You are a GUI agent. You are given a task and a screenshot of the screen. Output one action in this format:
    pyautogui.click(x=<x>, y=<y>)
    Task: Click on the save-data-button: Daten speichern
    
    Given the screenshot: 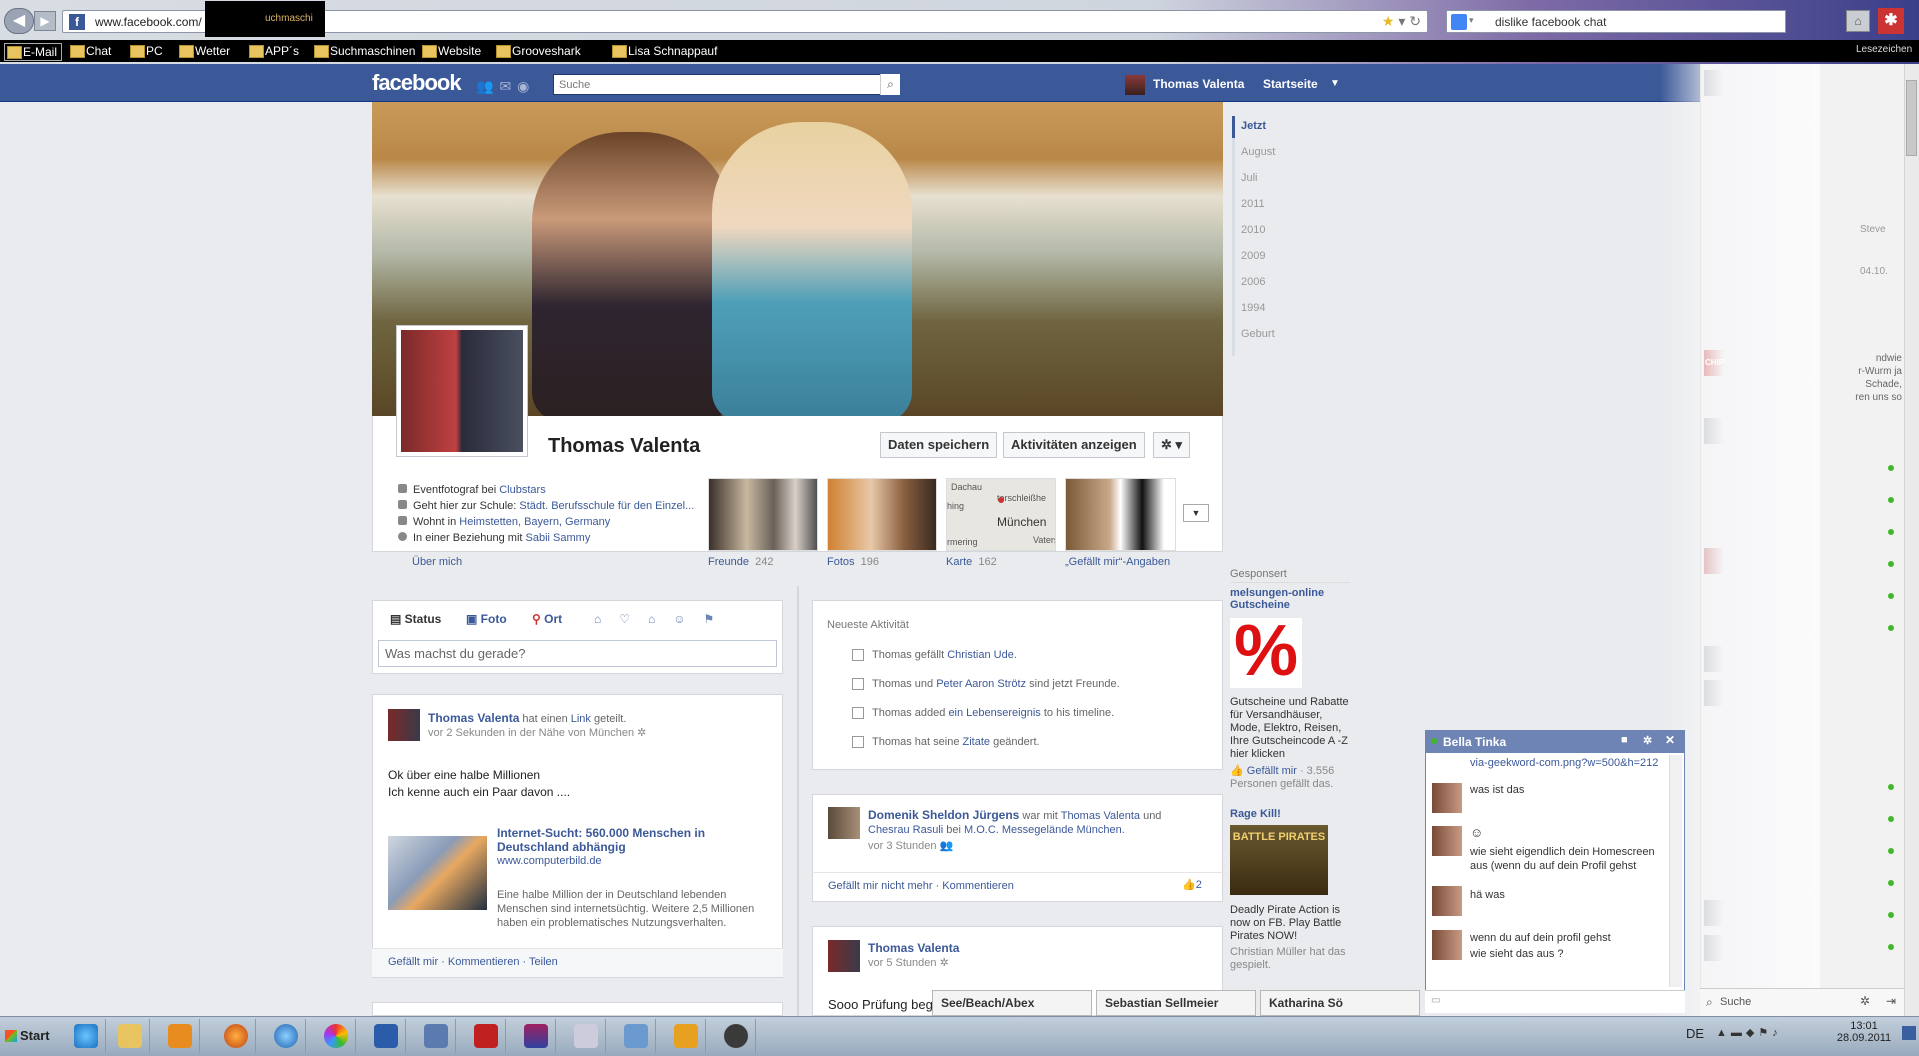 What is the action you would take?
    pyautogui.click(x=939, y=445)
    